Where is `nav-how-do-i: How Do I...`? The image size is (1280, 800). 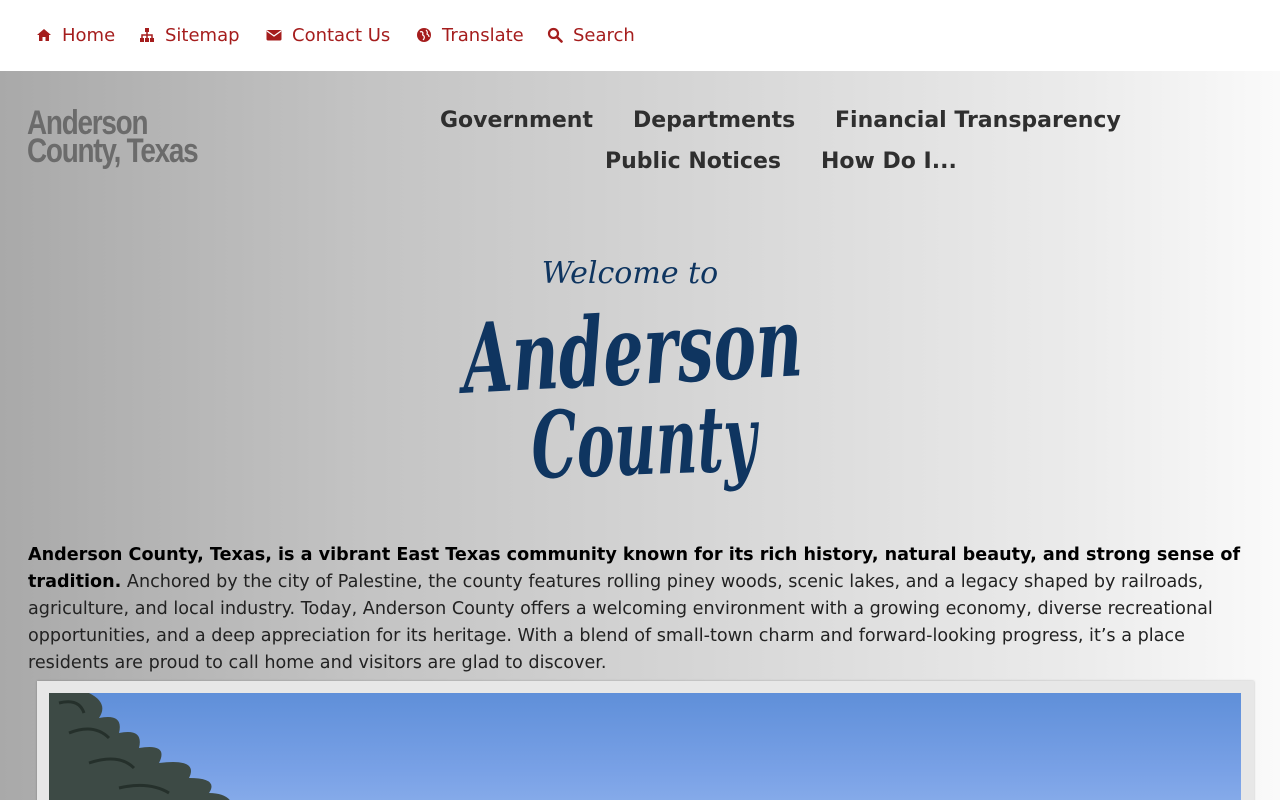
nav-how-do-i: How Do I... is located at coordinates (889, 161).